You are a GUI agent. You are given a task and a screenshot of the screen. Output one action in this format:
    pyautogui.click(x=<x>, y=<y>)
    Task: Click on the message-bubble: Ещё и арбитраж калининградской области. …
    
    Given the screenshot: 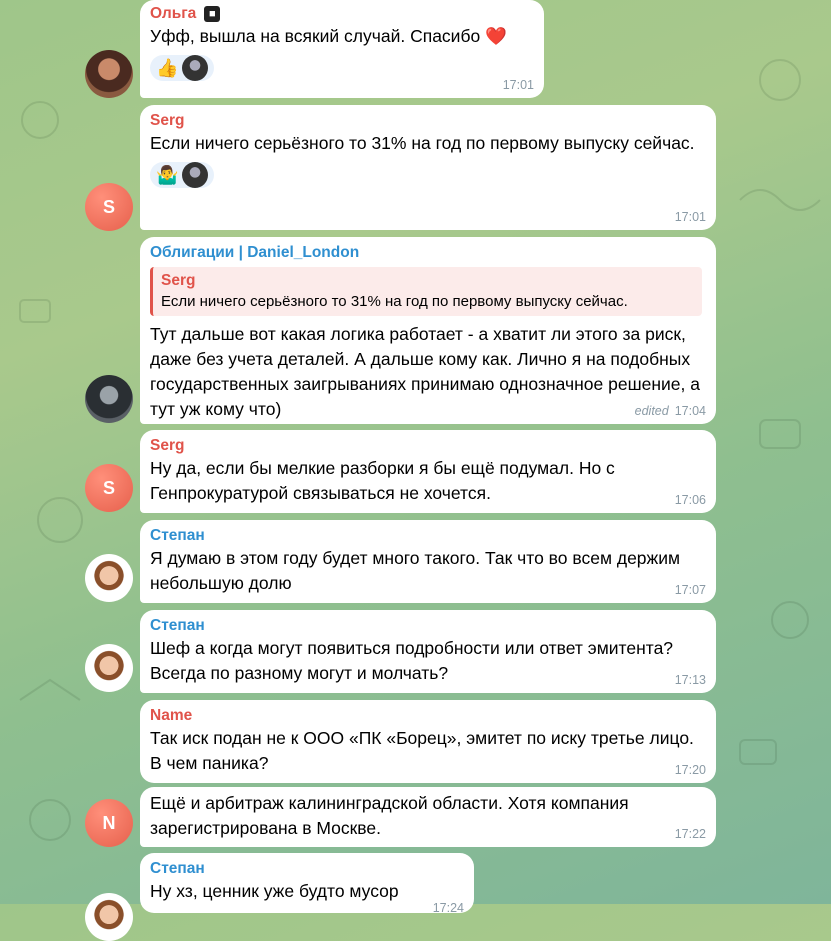 What is the action you would take?
    pyautogui.click(x=428, y=817)
    